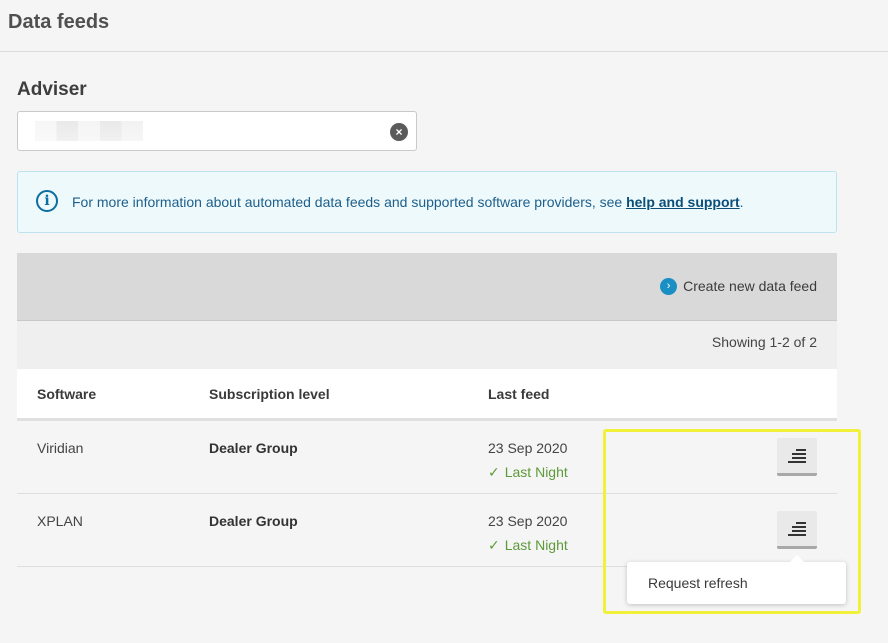 This screenshot has width=888, height=643. Describe the element at coordinates (47, 201) in the screenshot. I see `info-icon: i` at that location.